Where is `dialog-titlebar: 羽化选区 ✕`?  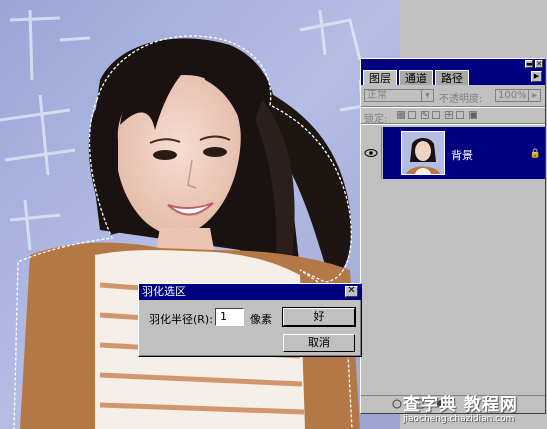
dialog-titlebar: 羽化选区 ✕ is located at coordinates (250, 292).